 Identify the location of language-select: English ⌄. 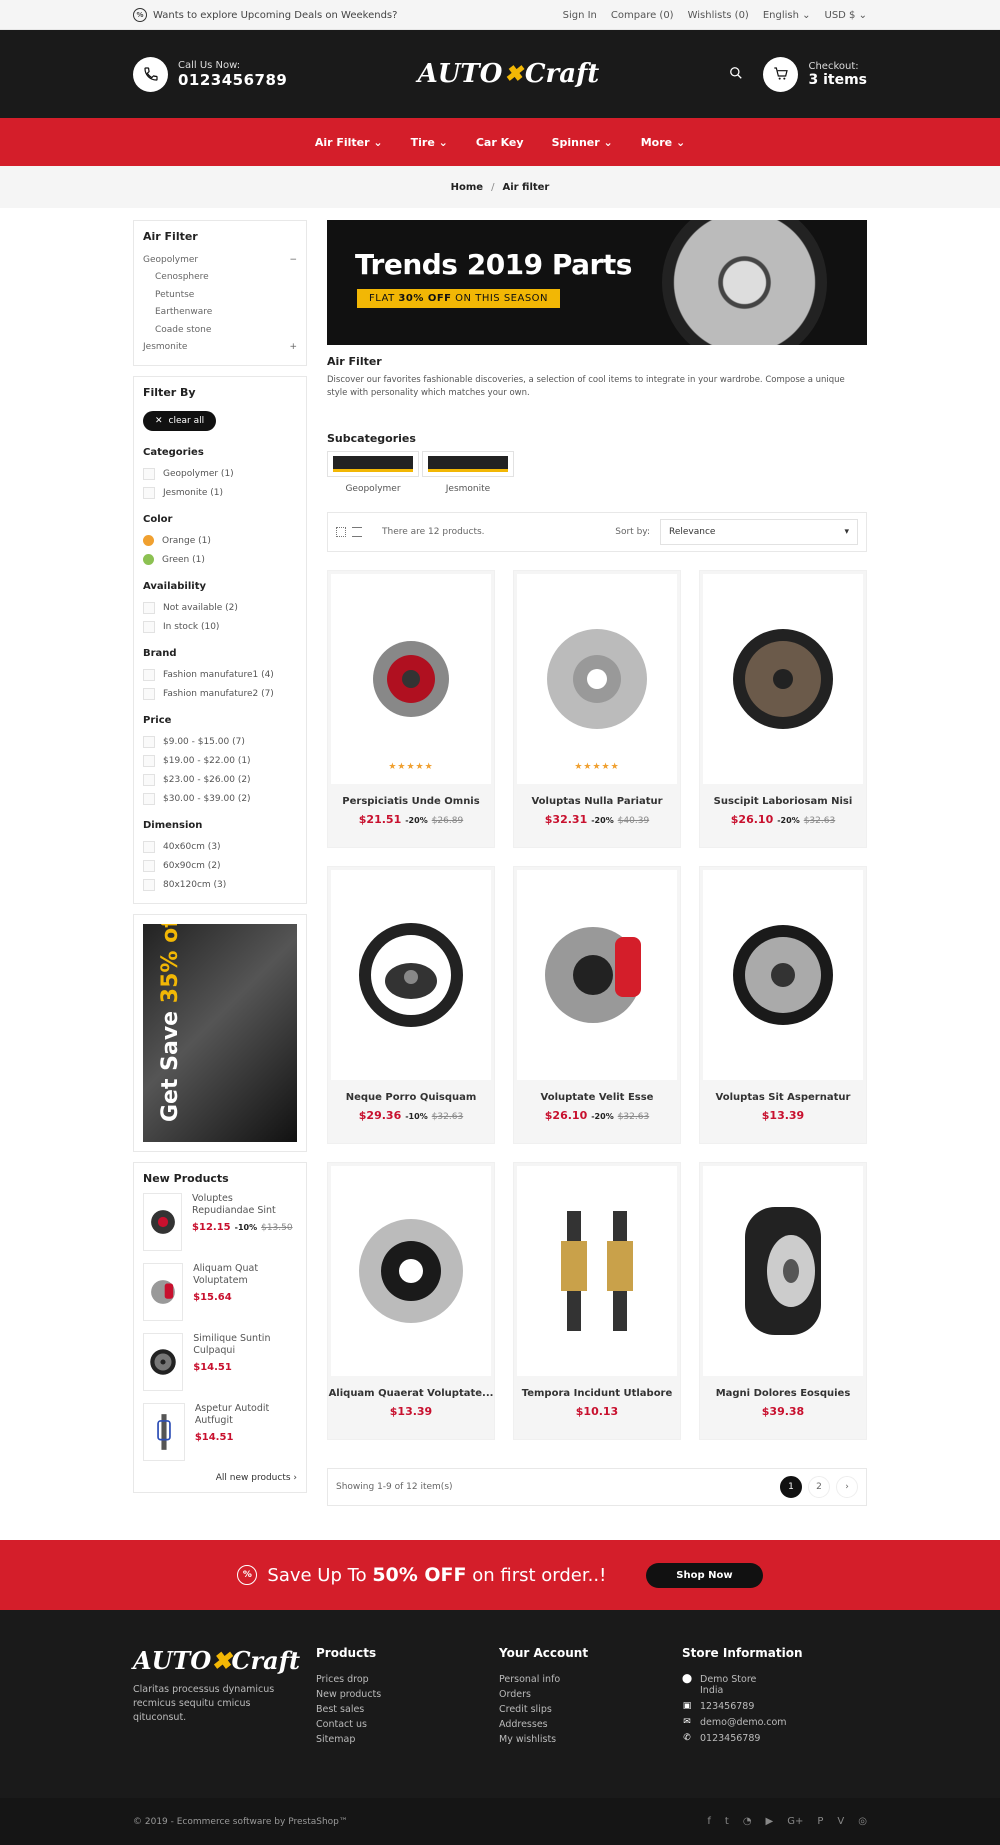
(787, 15).